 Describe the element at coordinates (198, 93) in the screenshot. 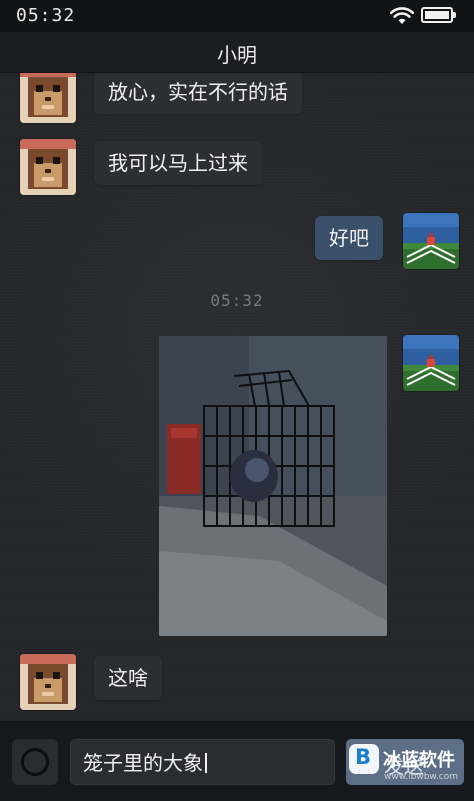

I see `message-bubble: 放心，实在不行的话` at that location.